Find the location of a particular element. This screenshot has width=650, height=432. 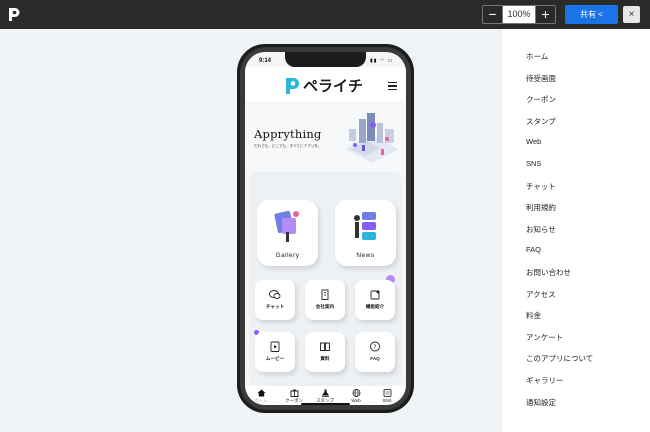

app-logo: ペライチ is located at coordinates (324, 85).